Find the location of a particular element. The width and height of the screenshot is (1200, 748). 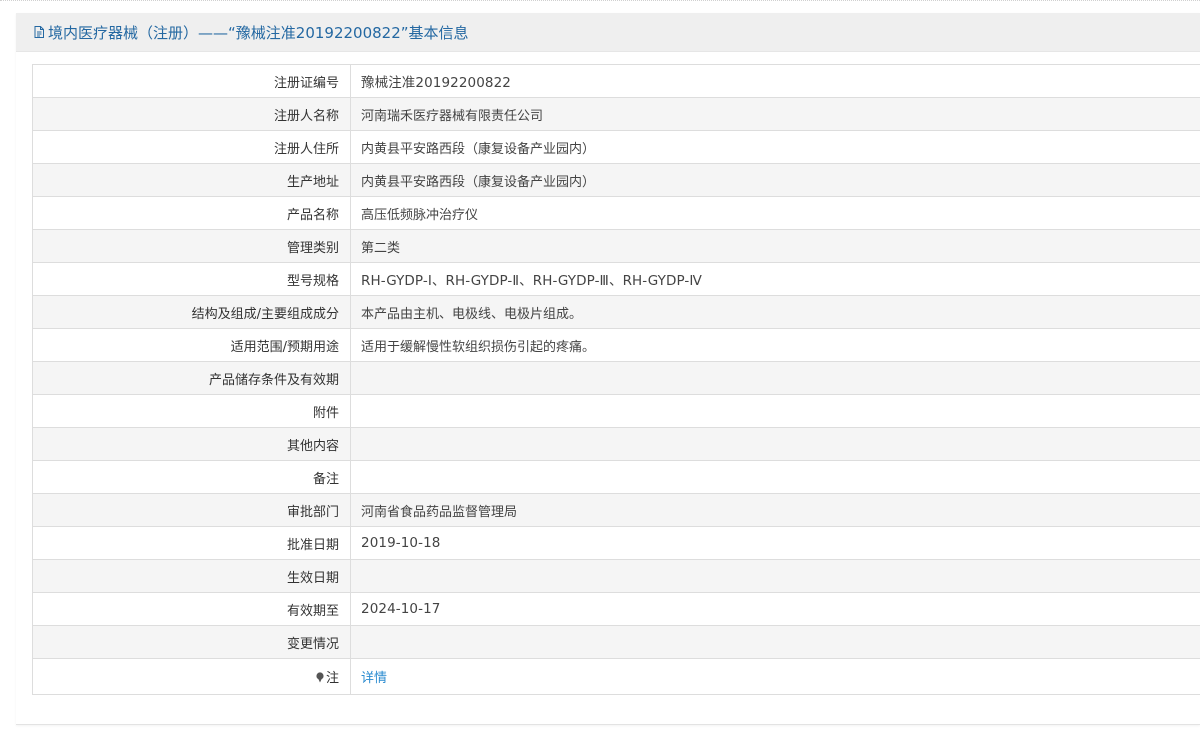

table-row: 注册人住所 内黄县平安路西段（康复设备产业园内） is located at coordinates (616, 147).